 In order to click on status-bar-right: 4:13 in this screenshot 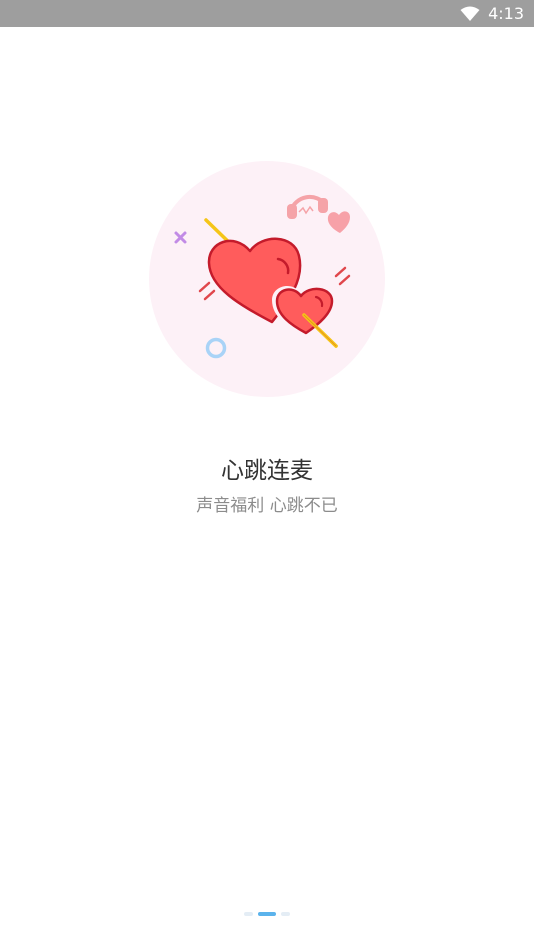, I will do `click(492, 13)`.